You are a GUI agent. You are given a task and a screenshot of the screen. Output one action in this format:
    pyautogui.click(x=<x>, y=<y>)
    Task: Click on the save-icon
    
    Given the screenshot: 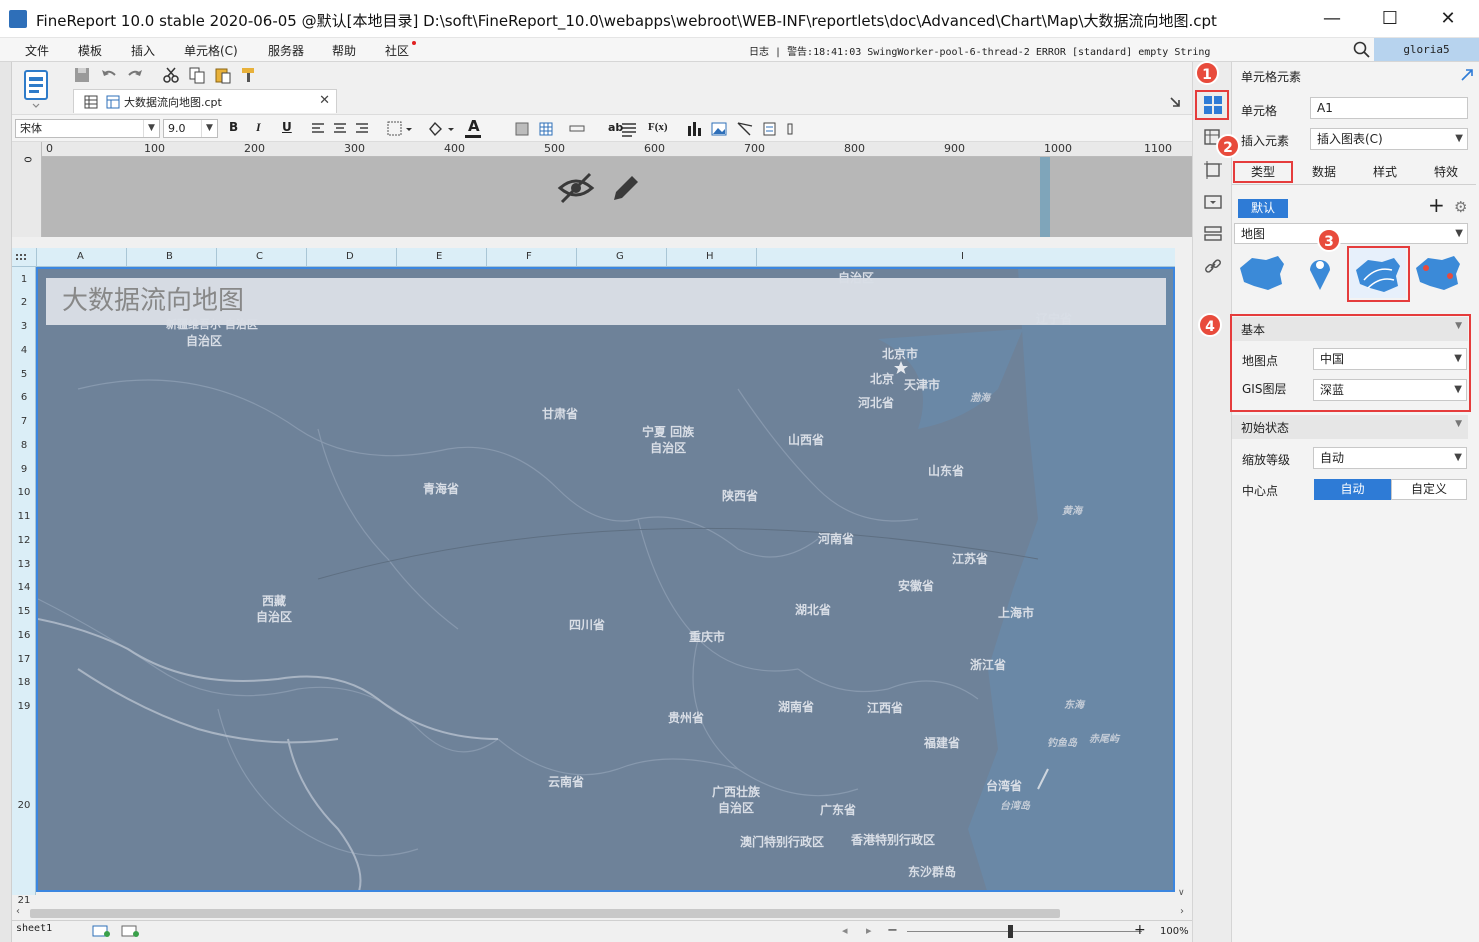 What is the action you would take?
    pyautogui.click(x=82, y=75)
    